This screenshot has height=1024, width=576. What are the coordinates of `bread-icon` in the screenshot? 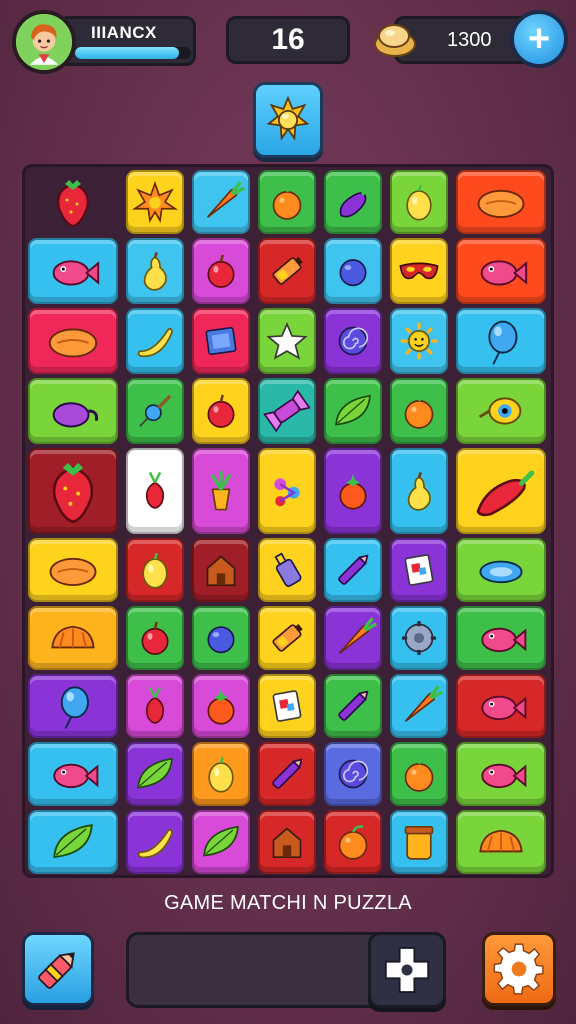 It's located at (73, 343).